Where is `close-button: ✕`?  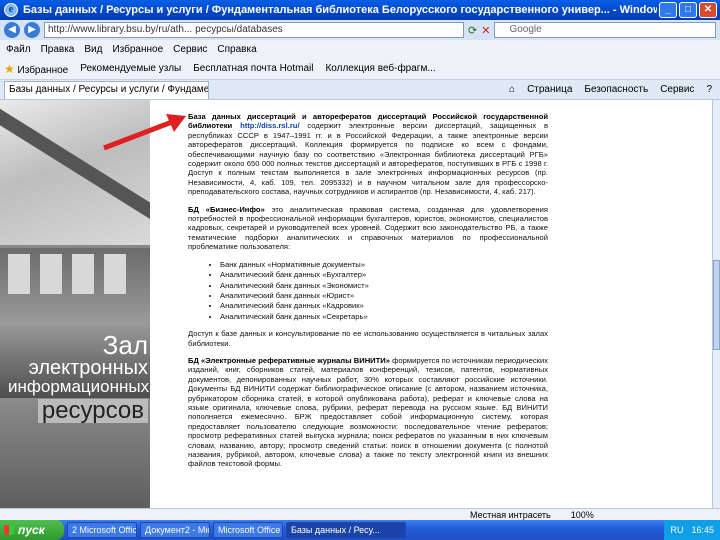 close-button: ✕ is located at coordinates (708, 10).